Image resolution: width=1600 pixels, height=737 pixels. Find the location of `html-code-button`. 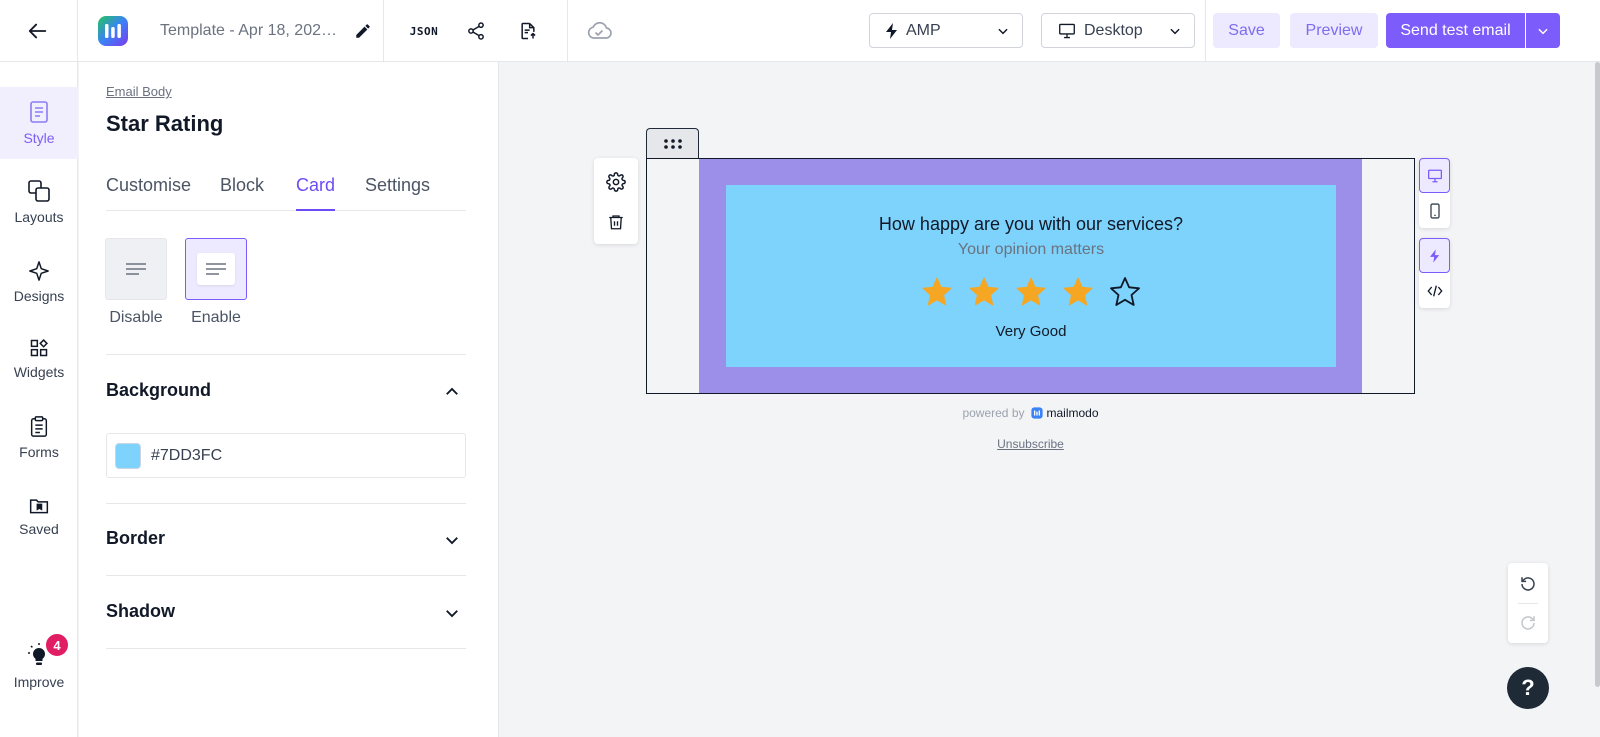

html-code-button is located at coordinates (1434, 290).